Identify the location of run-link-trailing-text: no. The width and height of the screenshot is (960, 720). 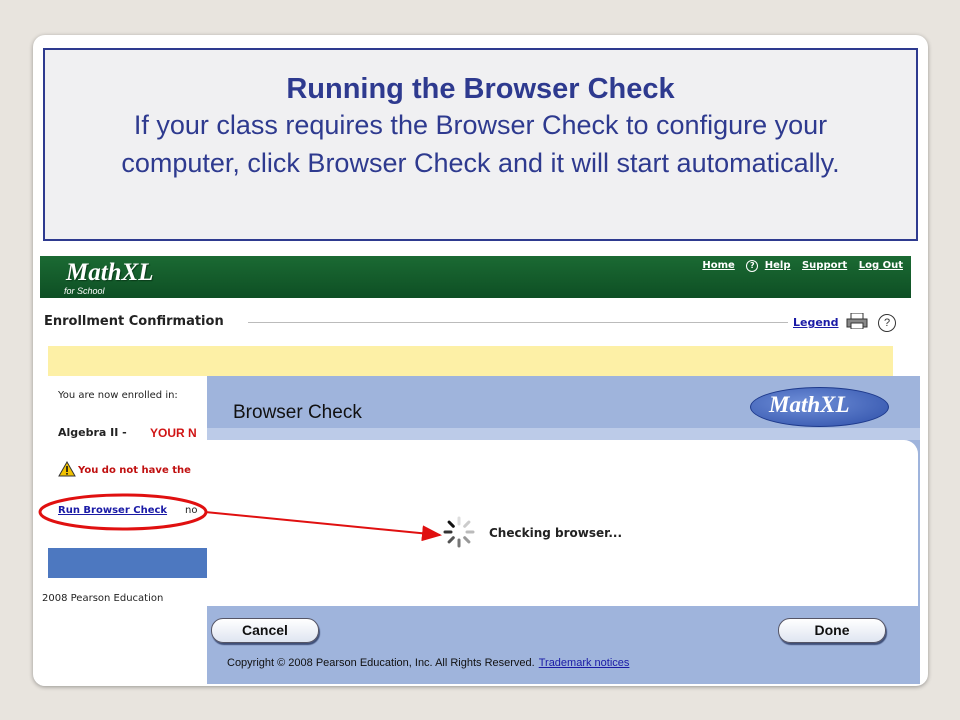
(191, 510).